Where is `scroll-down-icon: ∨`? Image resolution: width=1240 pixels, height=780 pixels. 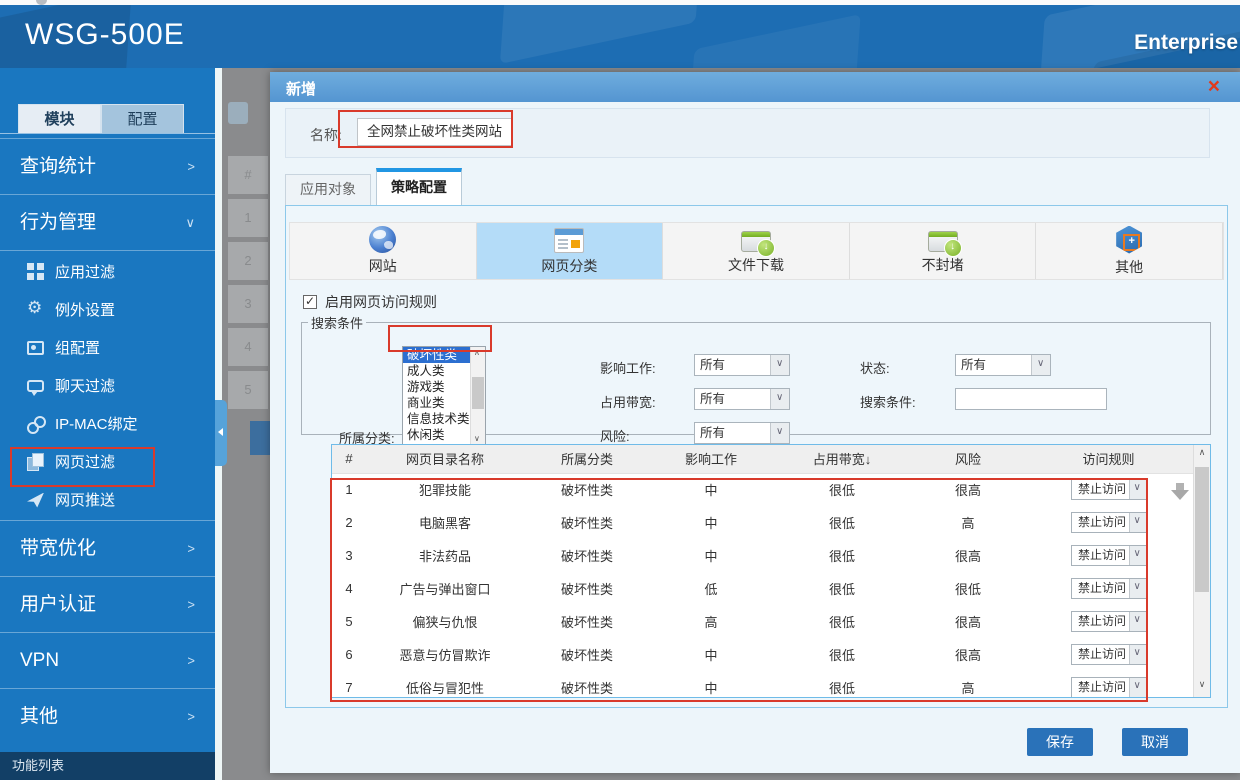 scroll-down-icon: ∨ is located at coordinates (1202, 687).